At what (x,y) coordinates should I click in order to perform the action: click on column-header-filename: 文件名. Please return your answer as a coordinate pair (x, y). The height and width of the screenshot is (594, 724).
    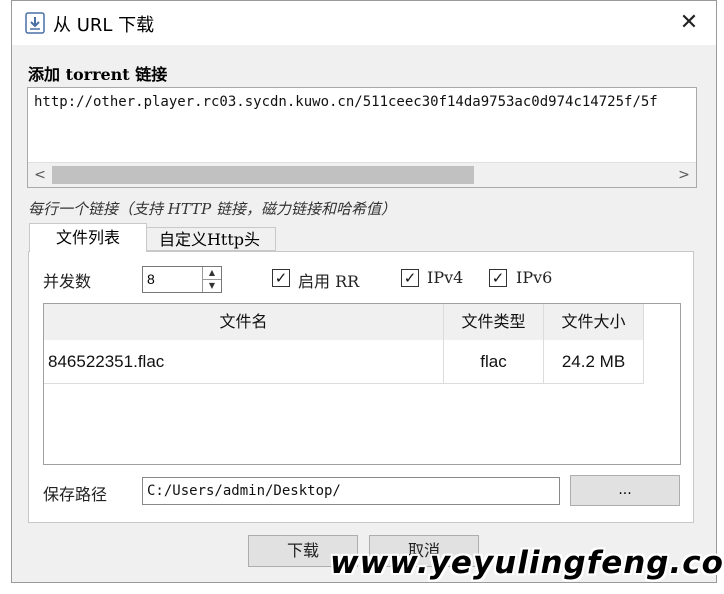
    Looking at the image, I should click on (244, 322).